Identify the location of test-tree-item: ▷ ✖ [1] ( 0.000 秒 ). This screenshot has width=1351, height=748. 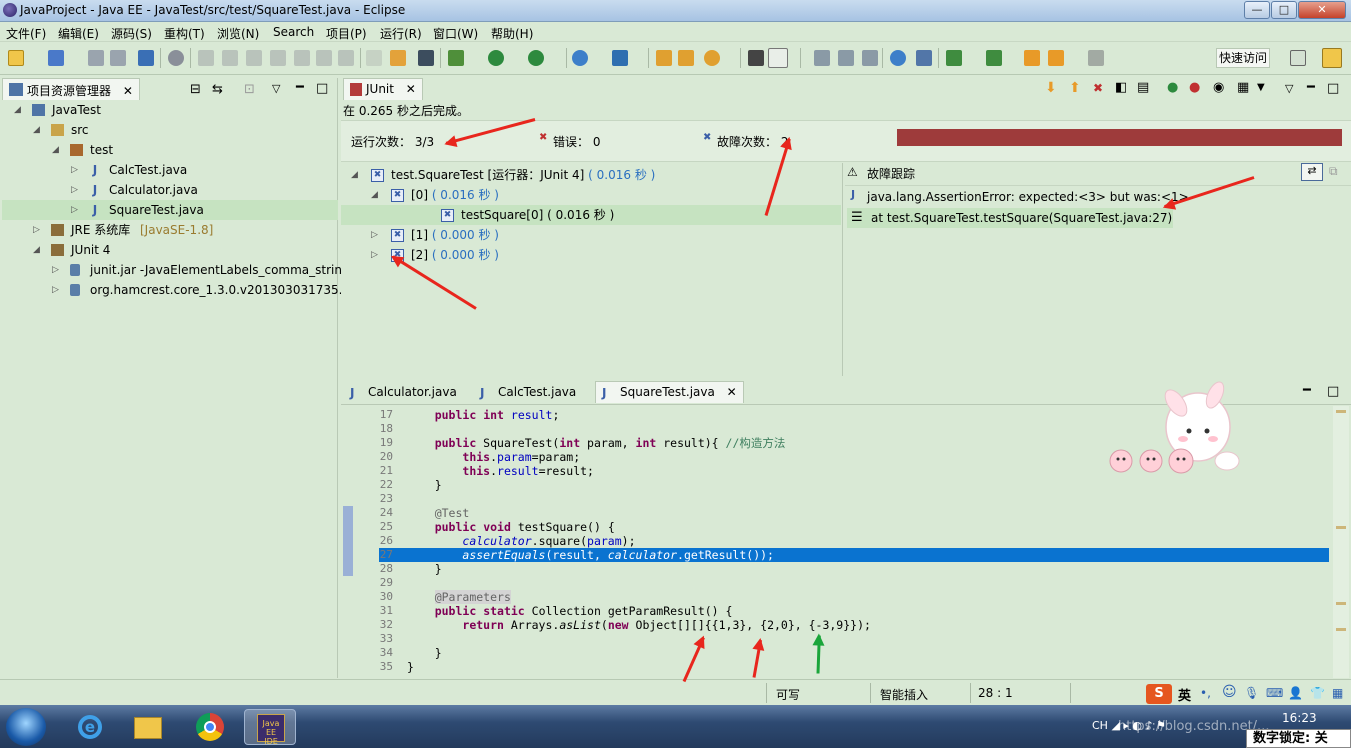
(591, 235).